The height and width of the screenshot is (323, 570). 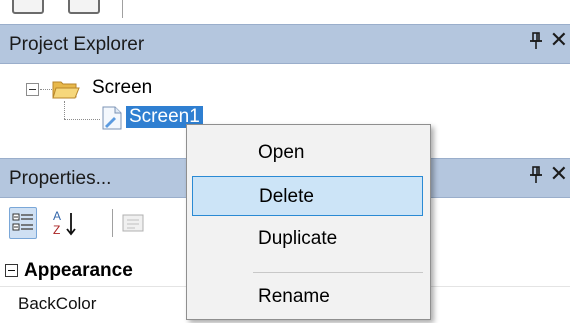 I want to click on menu-item-label: Duplicate, so click(x=298, y=238).